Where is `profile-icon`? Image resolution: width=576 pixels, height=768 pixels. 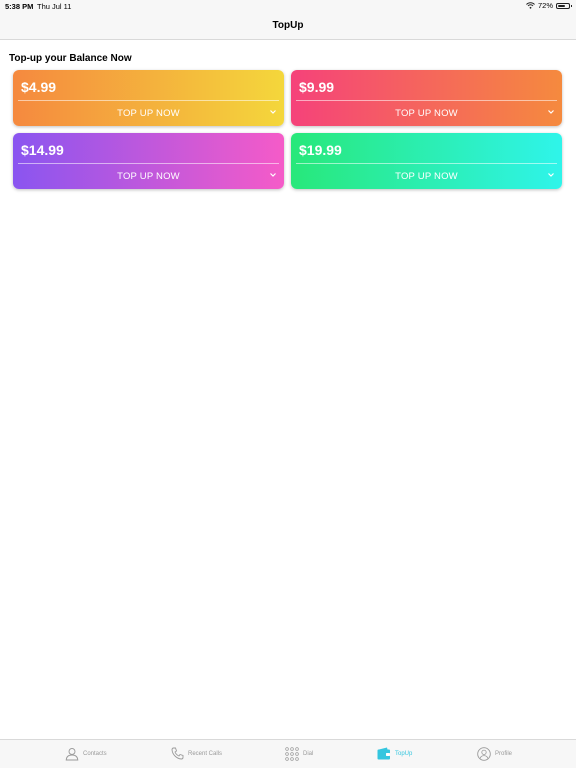 profile-icon is located at coordinates (484, 754).